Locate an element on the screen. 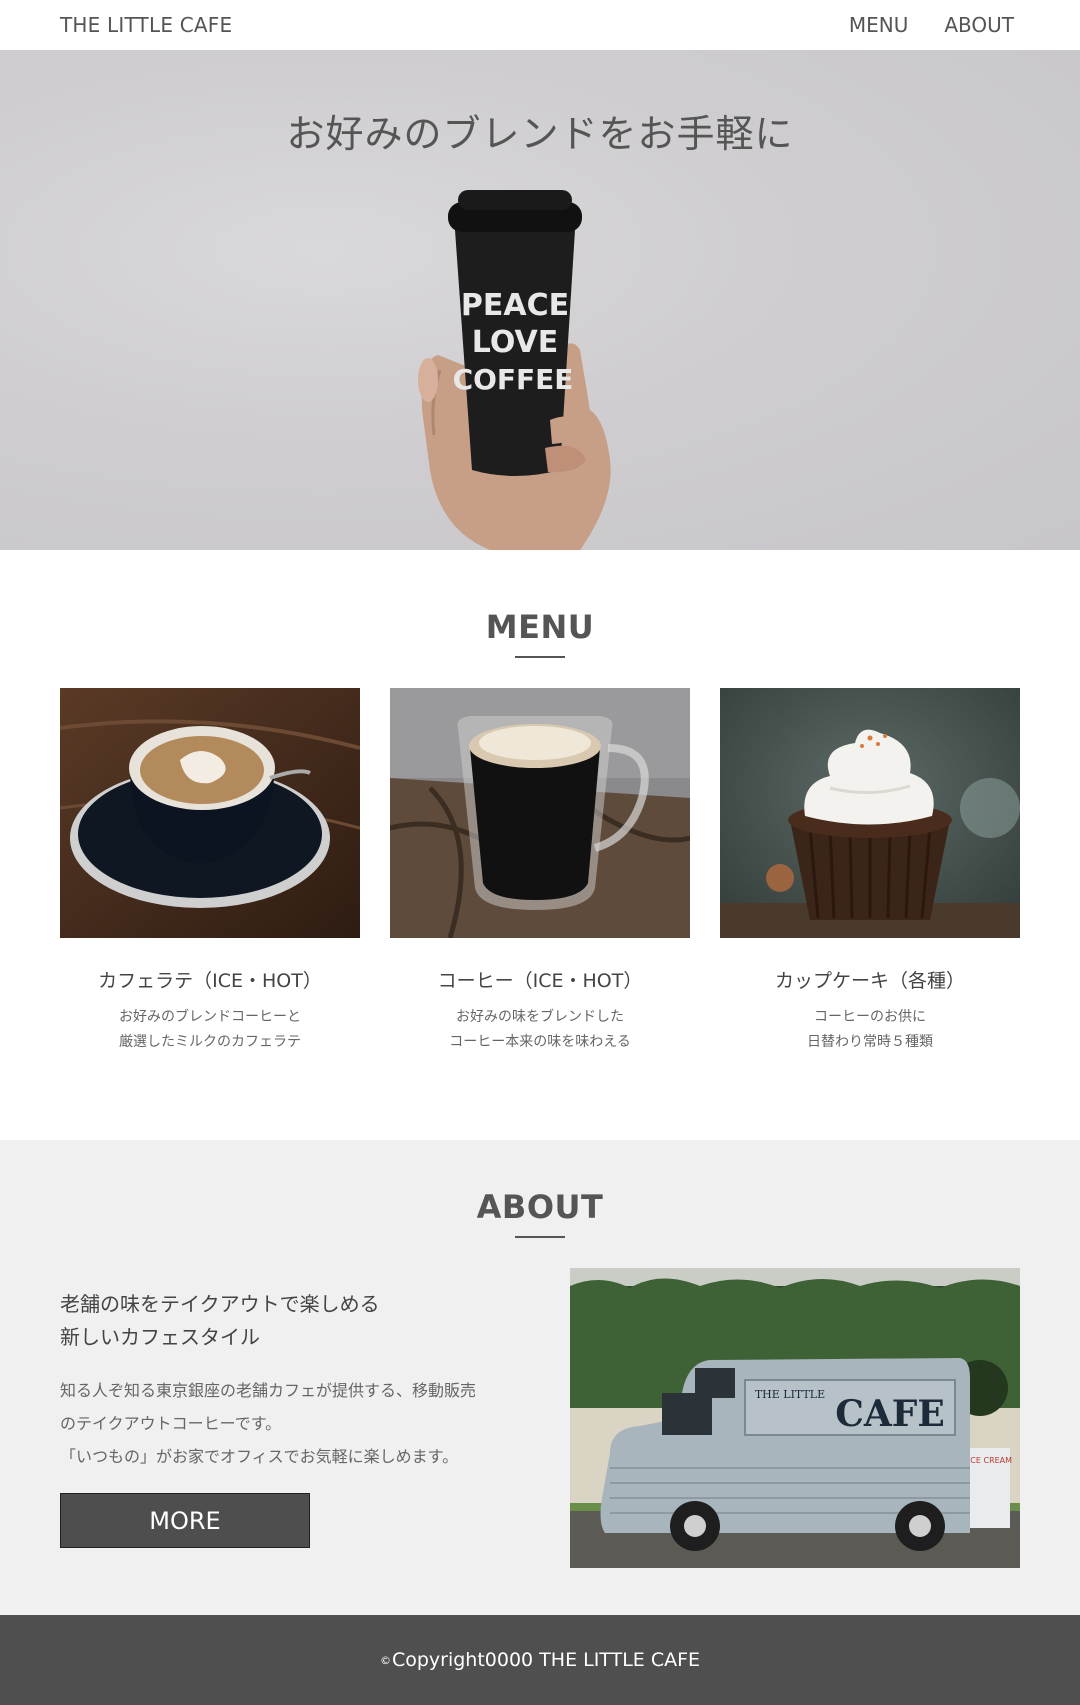 This screenshot has height=1705, width=1080. menu-item-name: カフェラテ（ICE・HOT） is located at coordinates (210, 981).